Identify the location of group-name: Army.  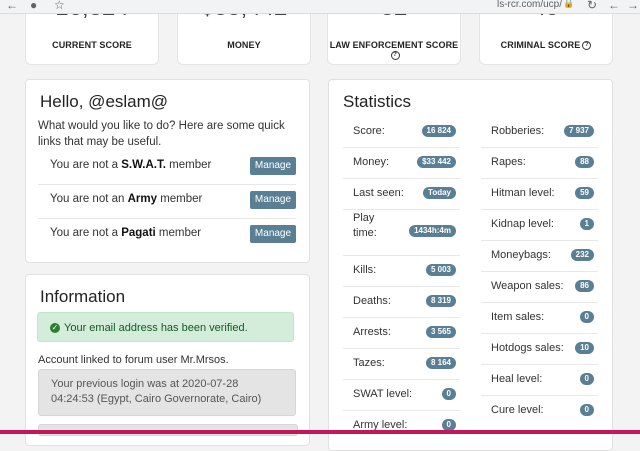
(142, 199).